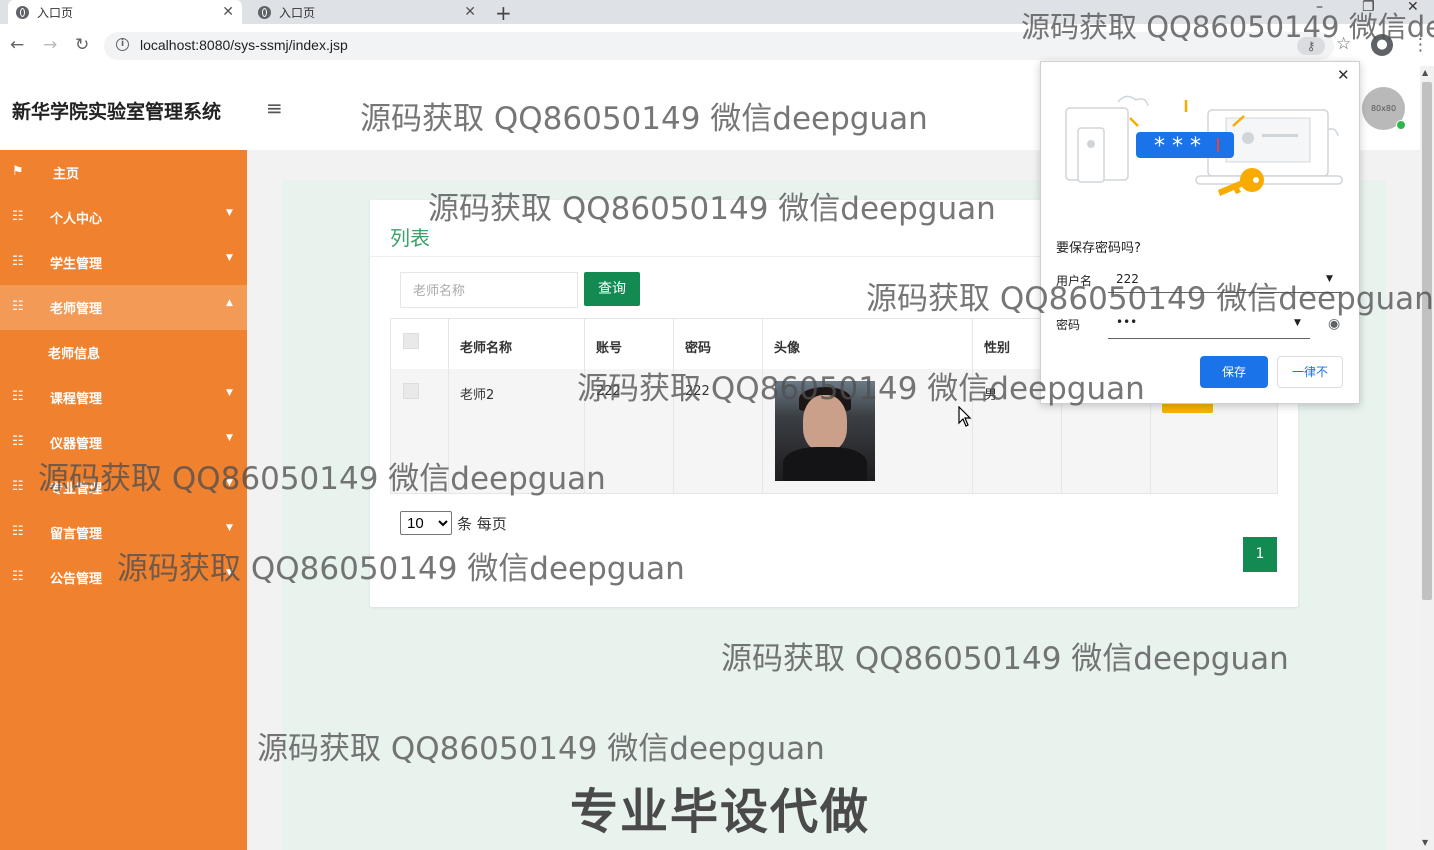 The height and width of the screenshot is (850, 1434). I want to click on sidebar-item-label: 留言管理, so click(76, 534).